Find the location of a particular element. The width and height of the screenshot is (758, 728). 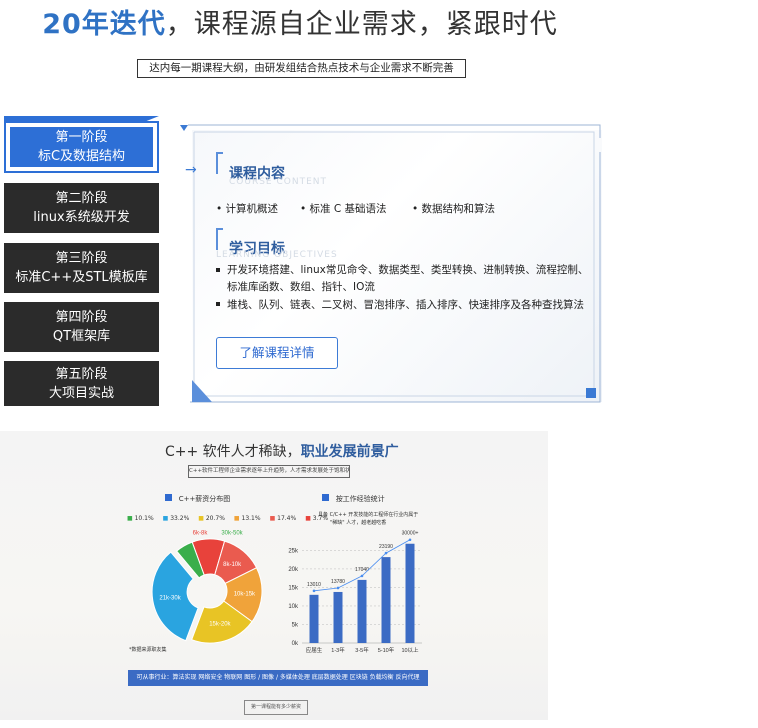

page-title-highlight: 20年迭代 is located at coordinates (104, 24).